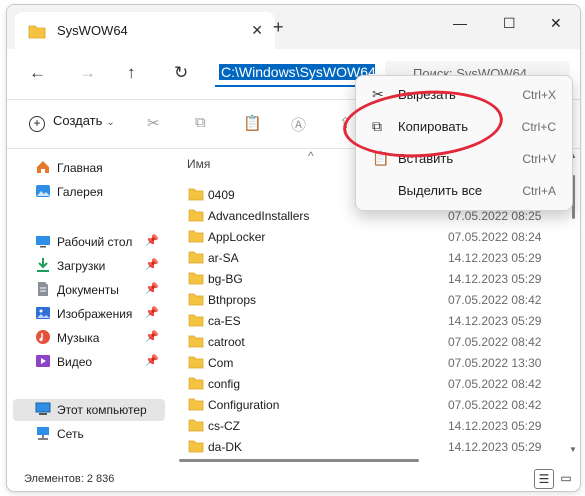  Describe the element at coordinates (293, 27) in the screenshot. I see `title-bar: SysWOW64 ✕ + — ☐ ✕` at that location.